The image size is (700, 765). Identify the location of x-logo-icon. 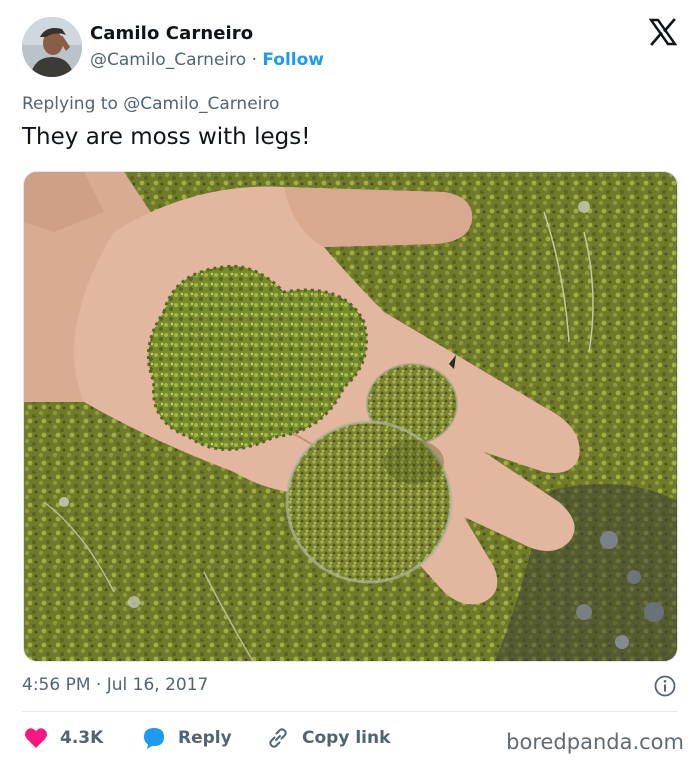
(663, 32).